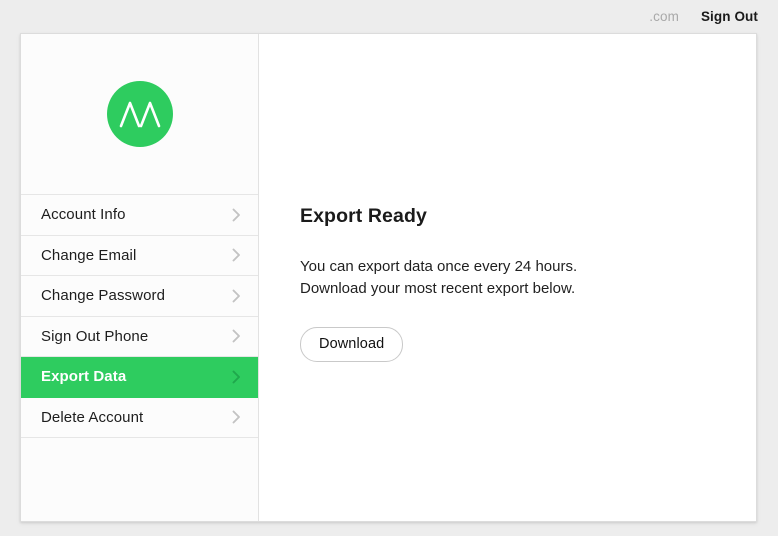 The height and width of the screenshot is (536, 778). I want to click on top-bar: .com Sign Out, so click(389, 16).